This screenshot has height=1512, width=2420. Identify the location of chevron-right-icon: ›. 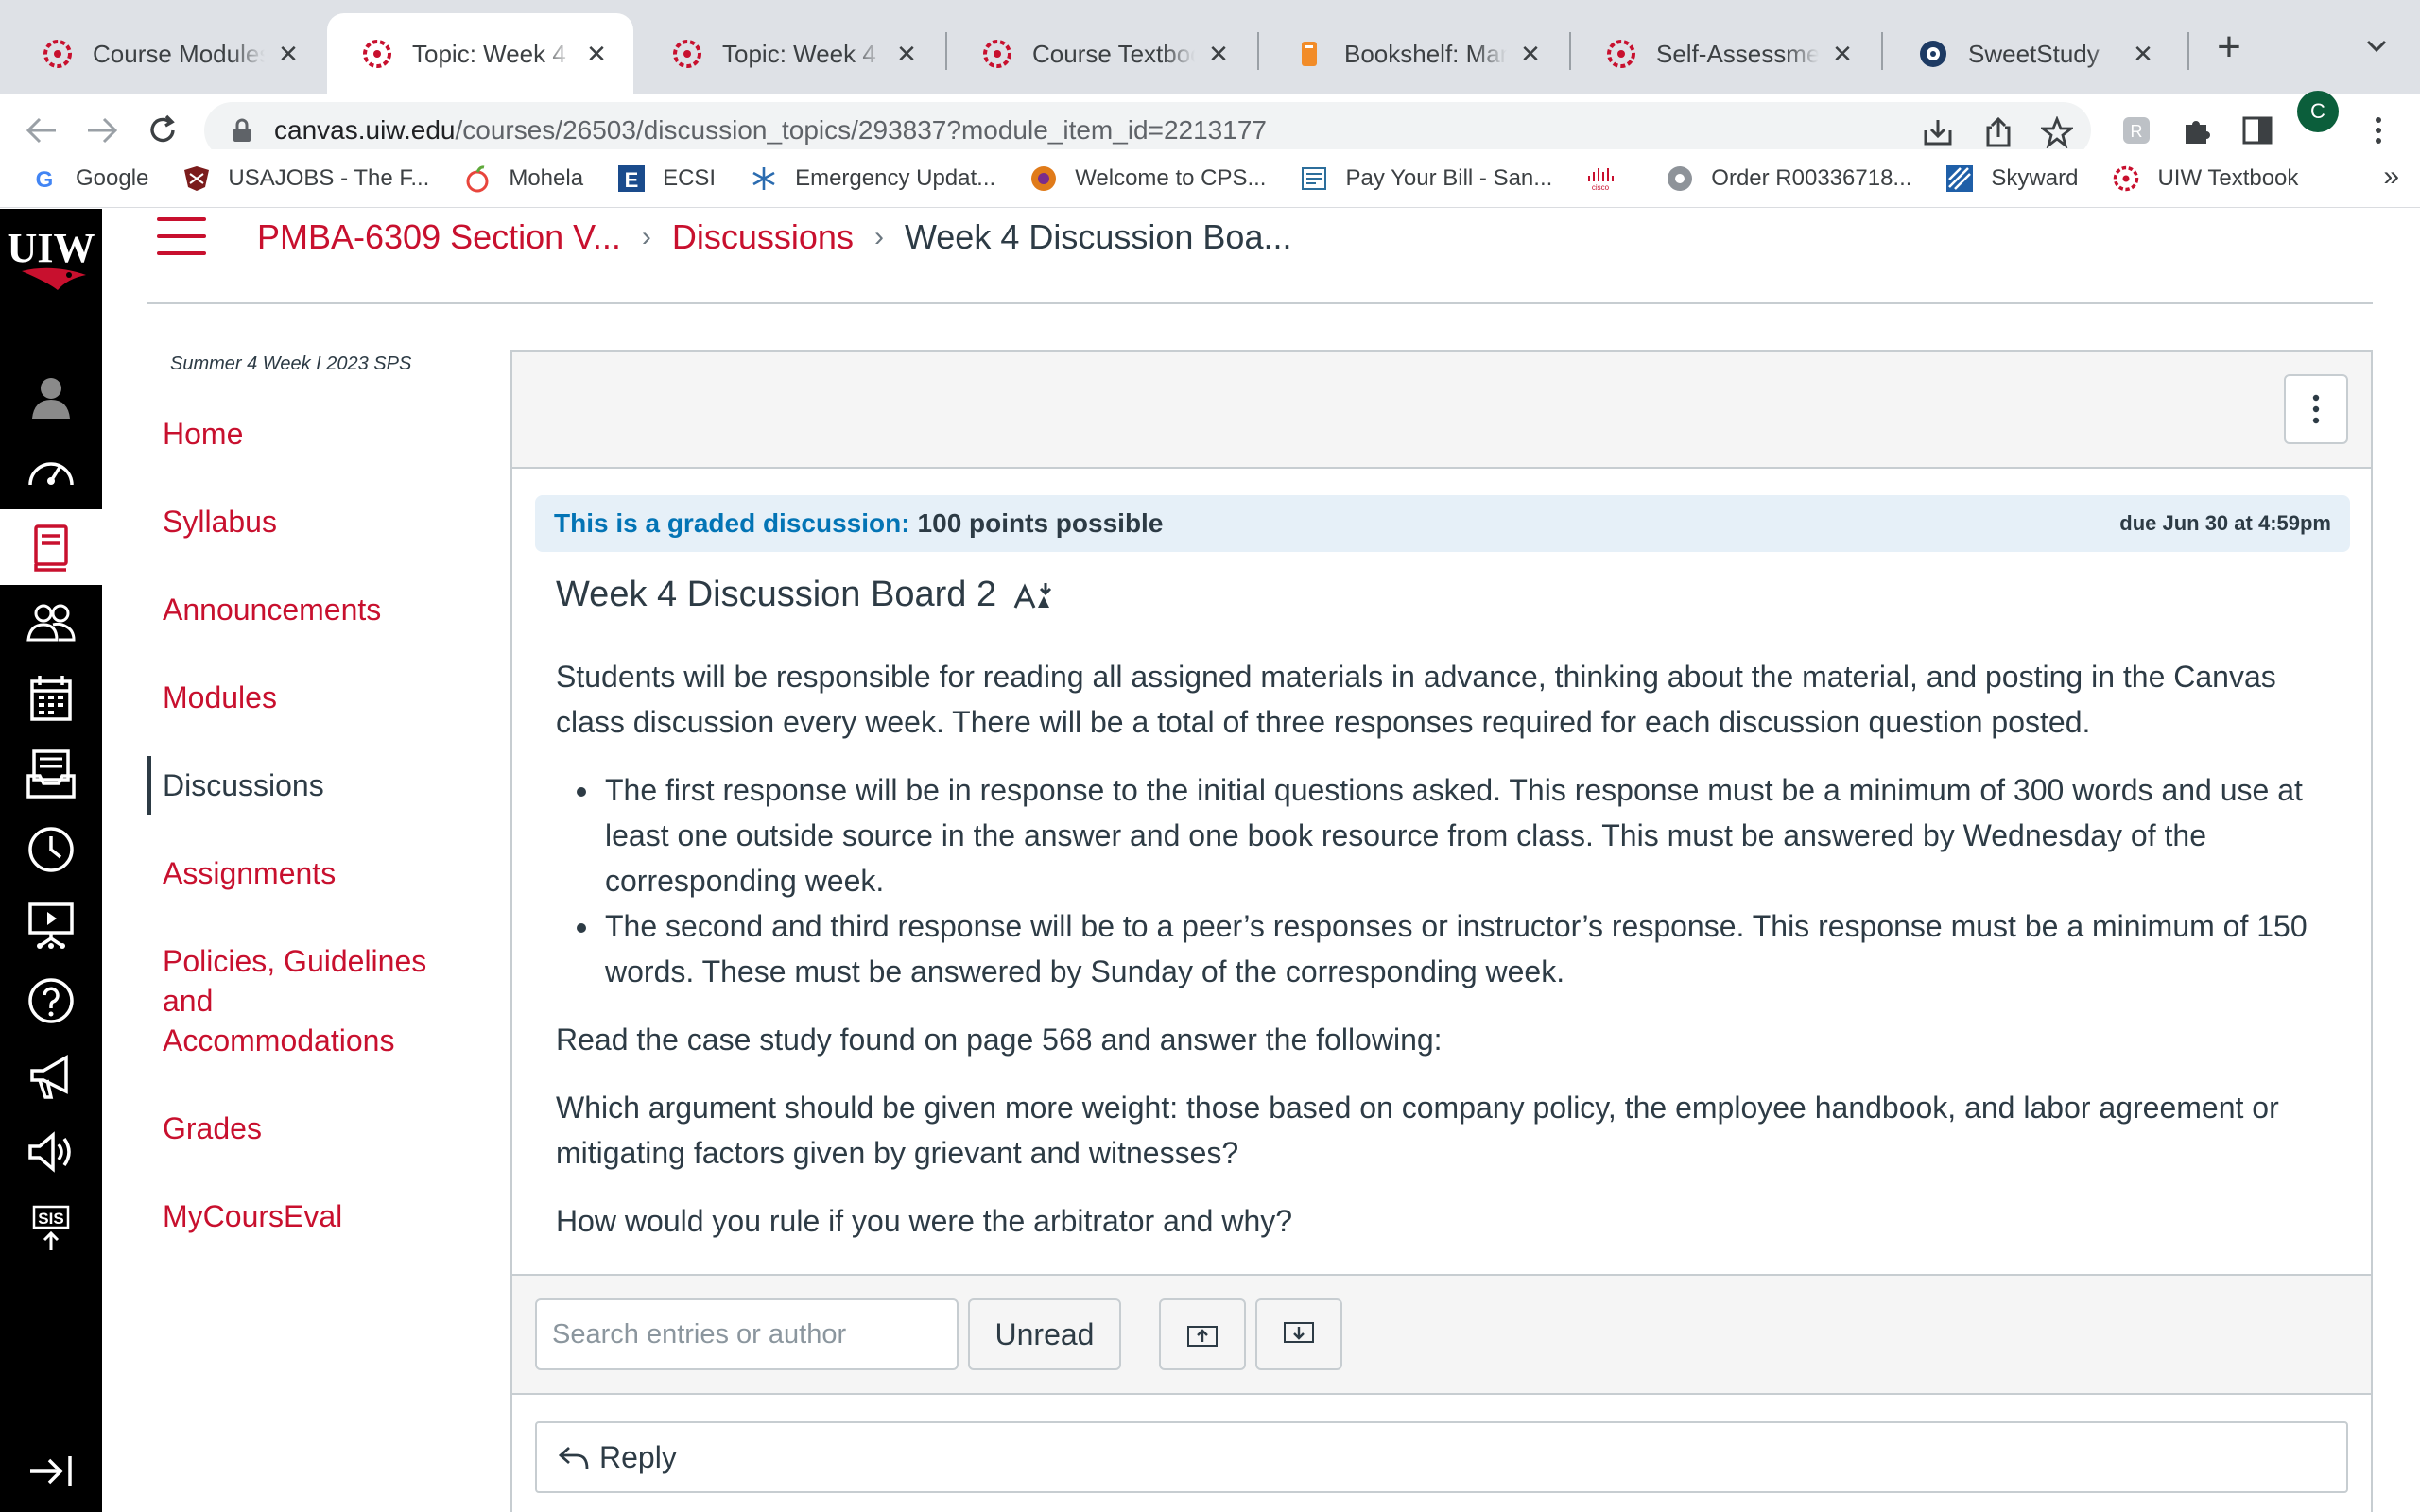
(646, 236).